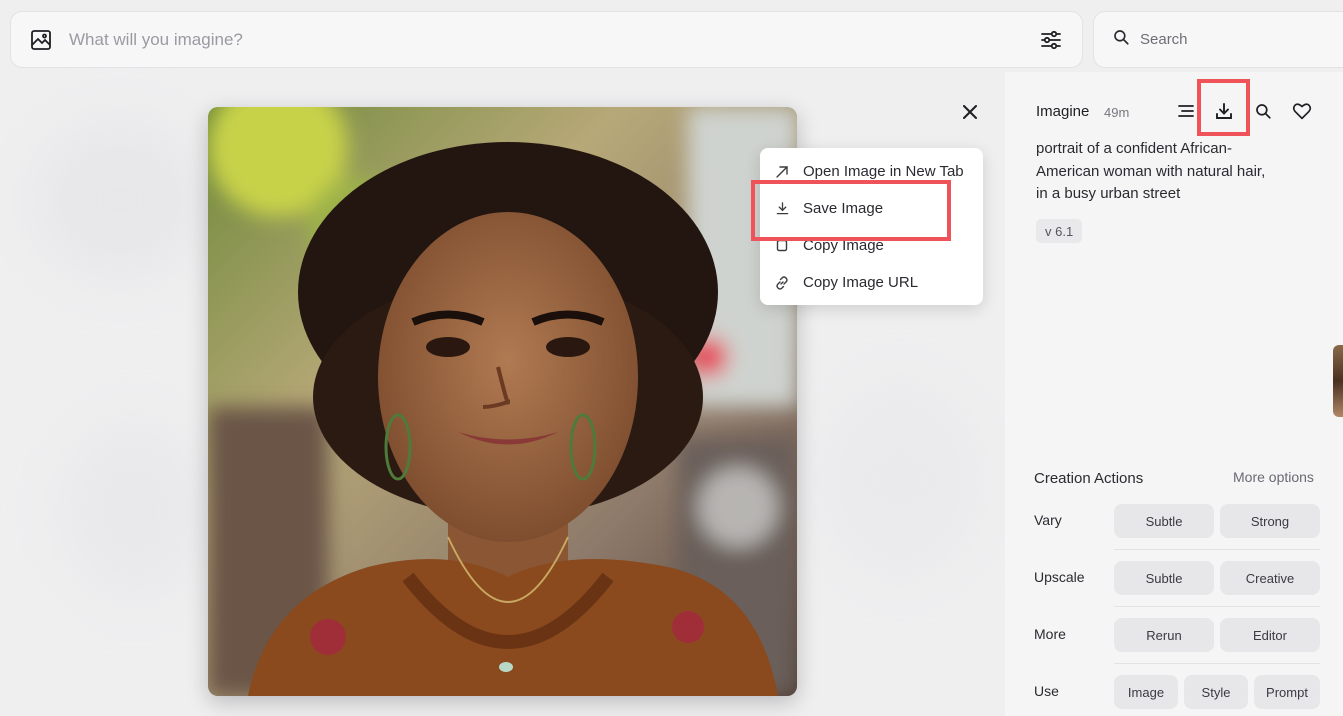  What do you see at coordinates (1164, 635) in the screenshot?
I see `rerun-button: Rerun` at bounding box center [1164, 635].